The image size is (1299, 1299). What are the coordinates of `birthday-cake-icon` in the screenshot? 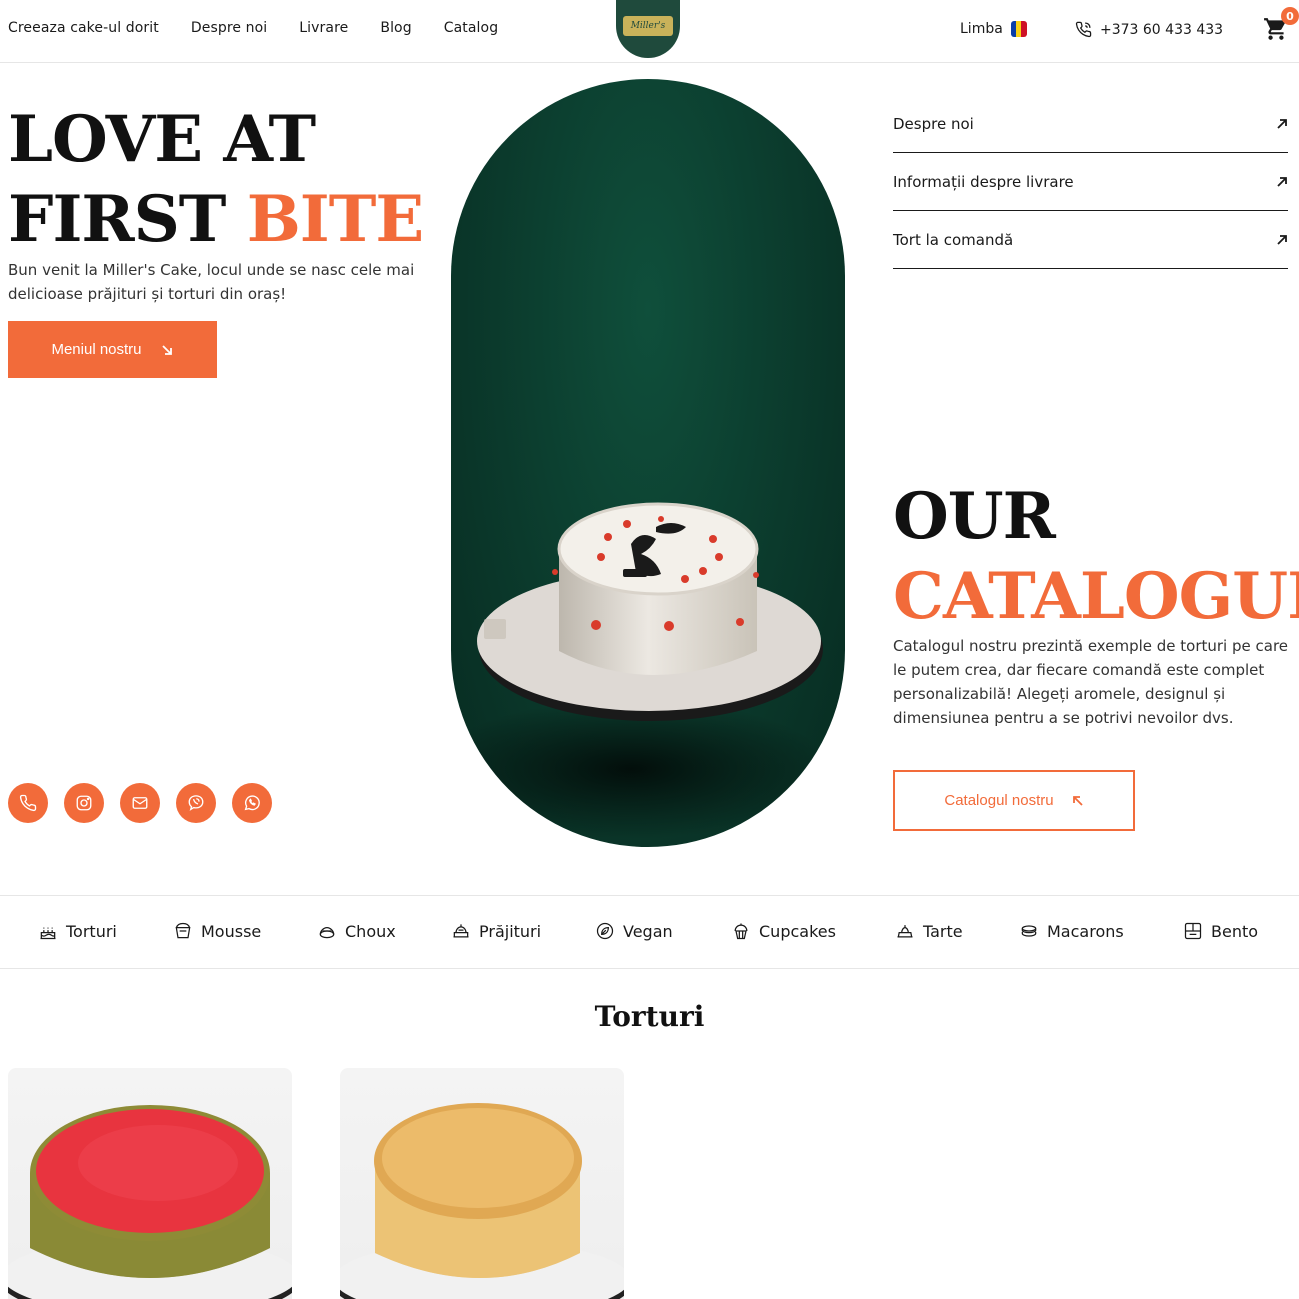 It's located at (48, 933).